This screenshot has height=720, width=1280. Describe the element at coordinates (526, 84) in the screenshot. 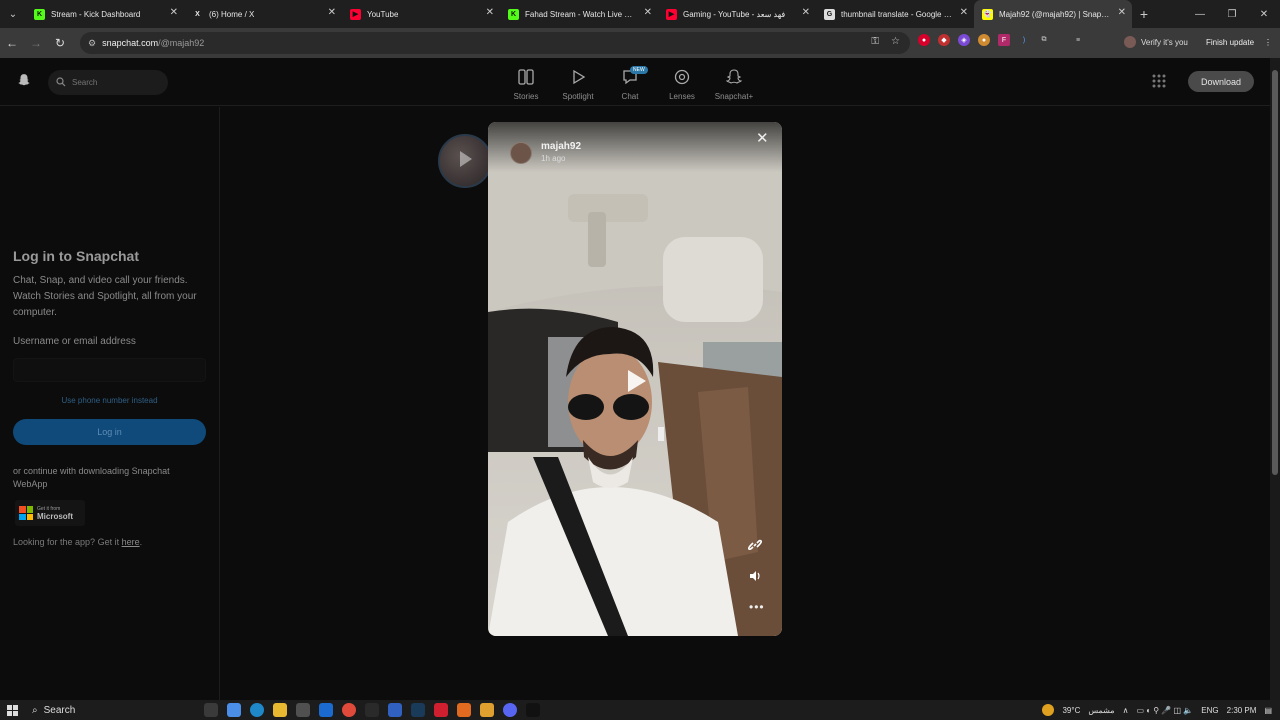

I see `nav-stories: Stories` at that location.